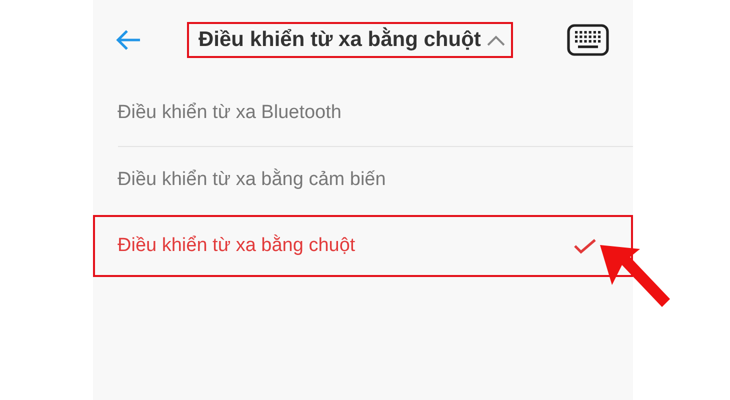 This screenshot has height=400, width=730. I want to click on chevron-up-icon, so click(495, 40).